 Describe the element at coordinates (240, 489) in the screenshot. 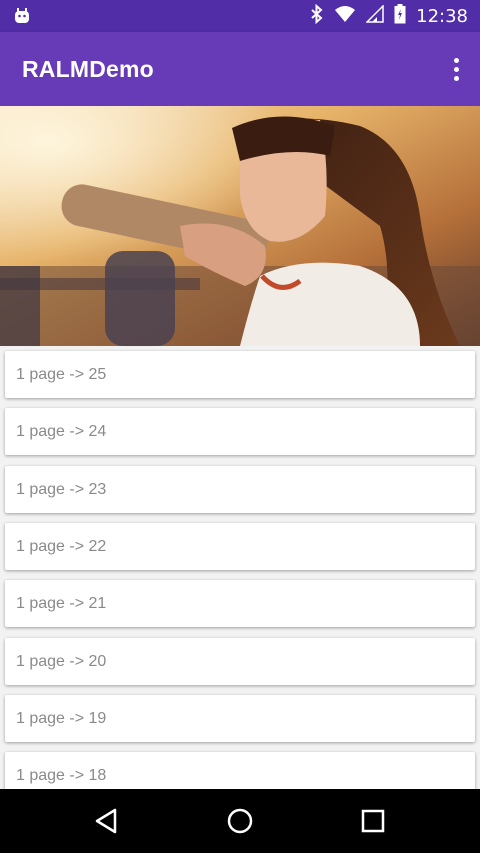

I see `list-item: 1 page -> 23` at that location.